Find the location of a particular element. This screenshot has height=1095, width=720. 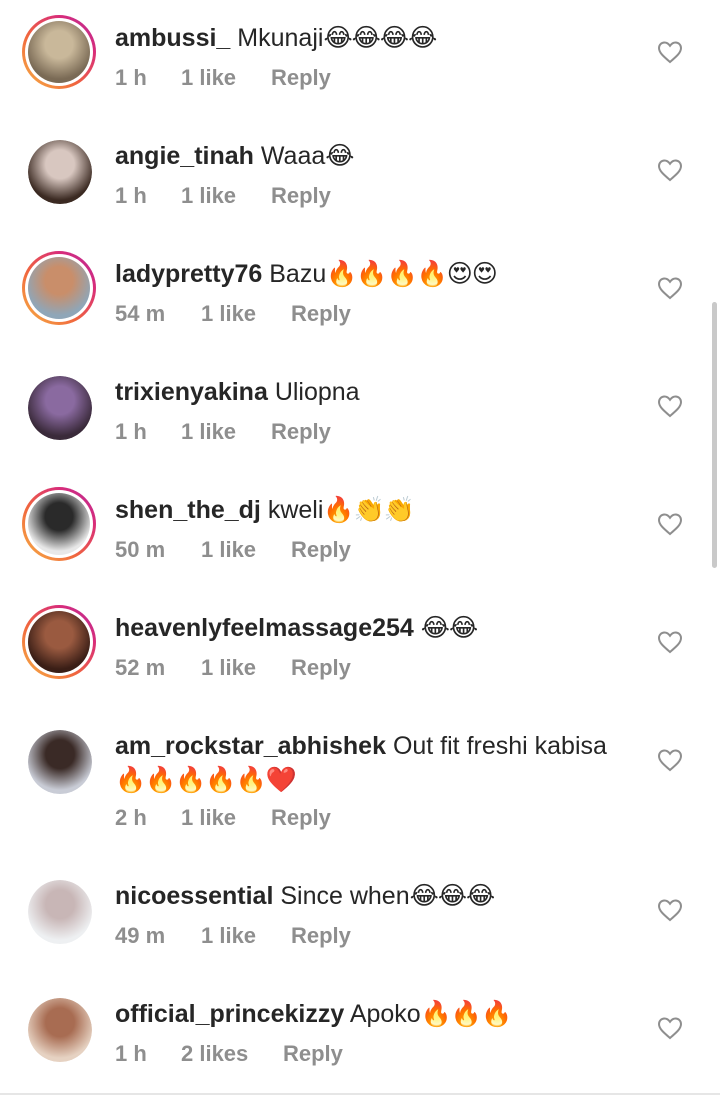

scrollbar is located at coordinates (714, 435).